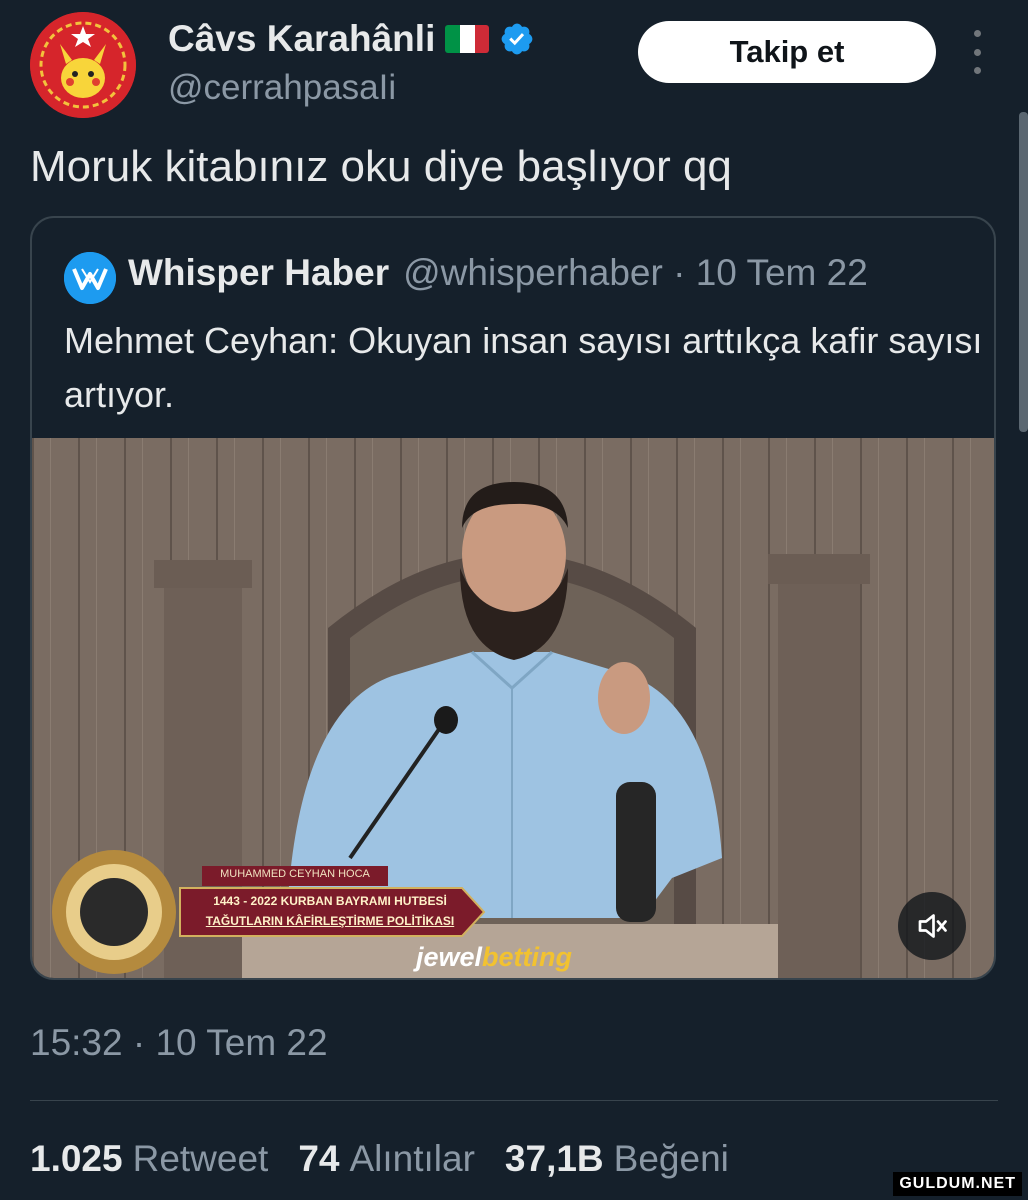 Image resolution: width=1028 pixels, height=1200 pixels. What do you see at coordinates (412, 1158) in the screenshot?
I see `quote-label: Alıntılar` at bounding box center [412, 1158].